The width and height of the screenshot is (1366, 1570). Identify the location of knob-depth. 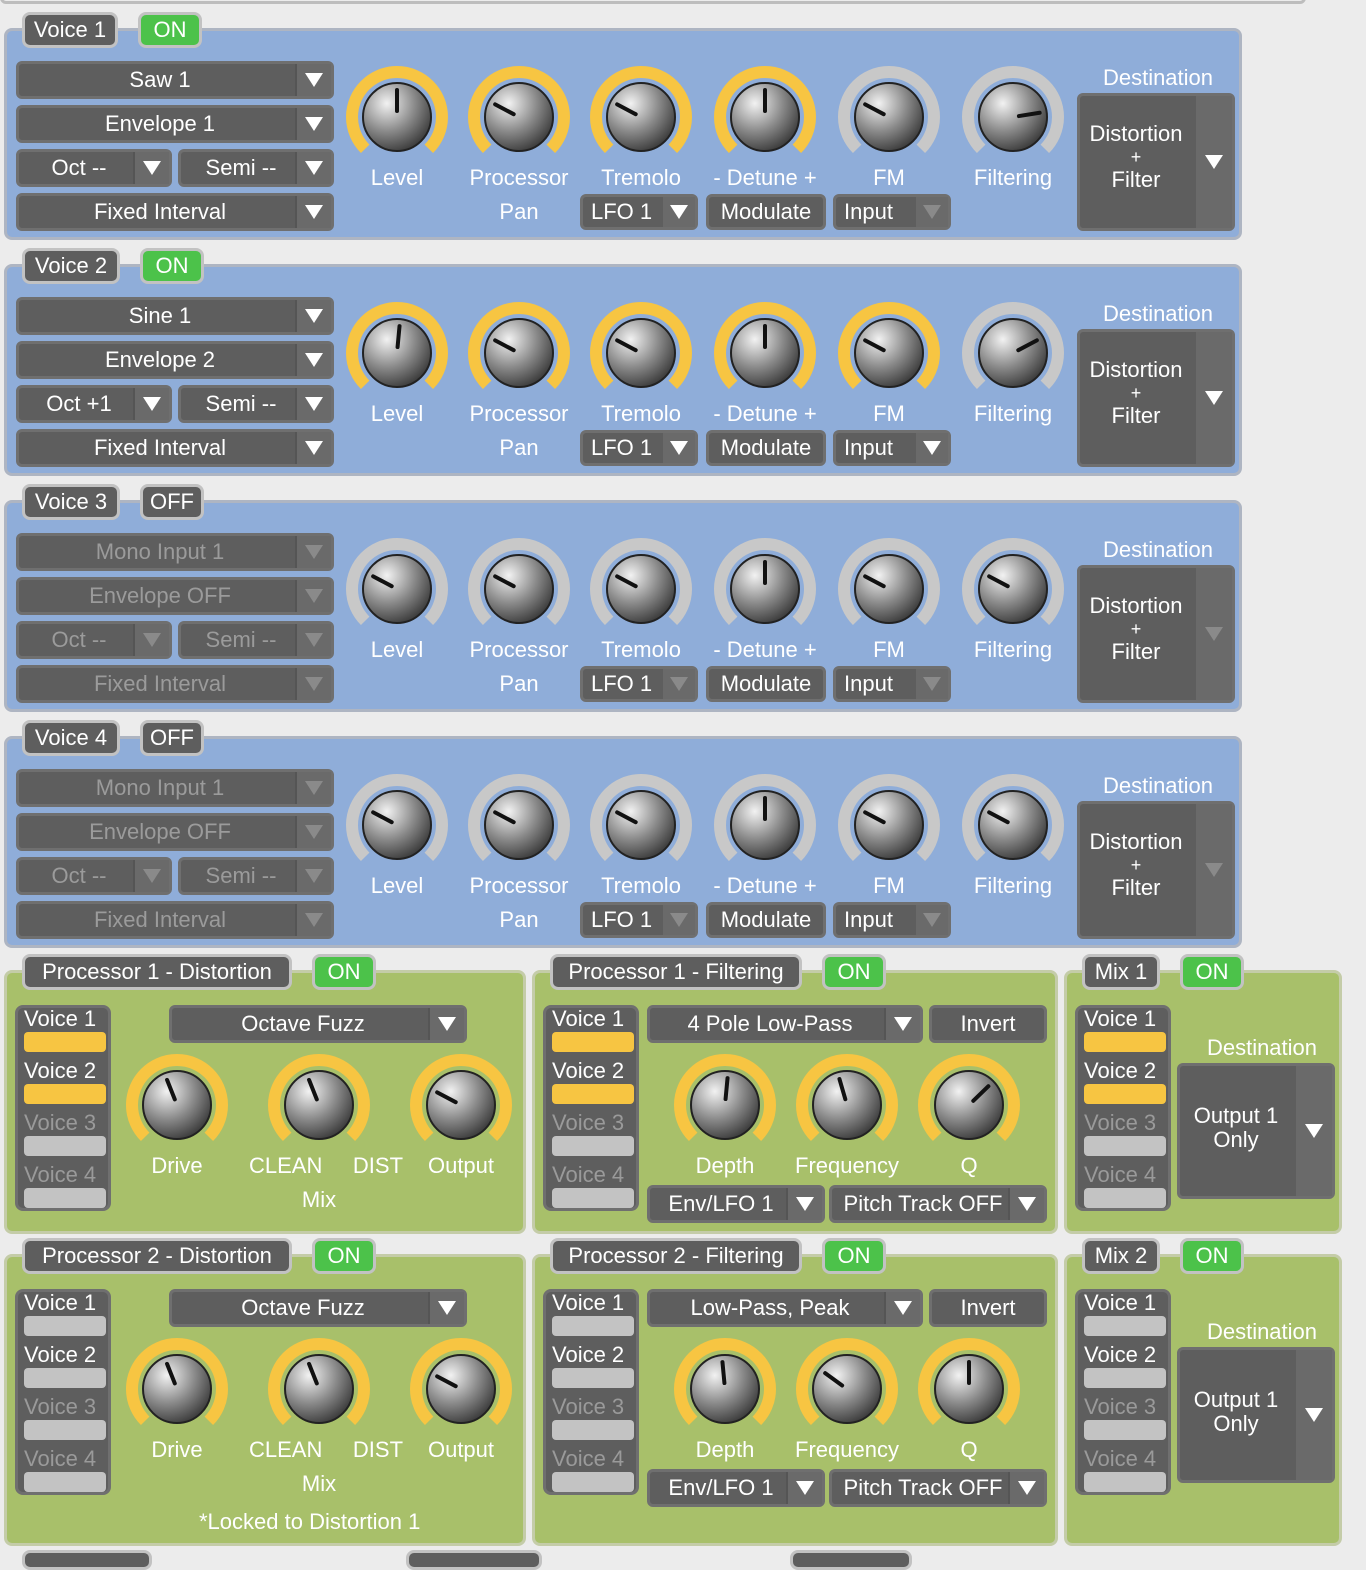
(725, 1389).